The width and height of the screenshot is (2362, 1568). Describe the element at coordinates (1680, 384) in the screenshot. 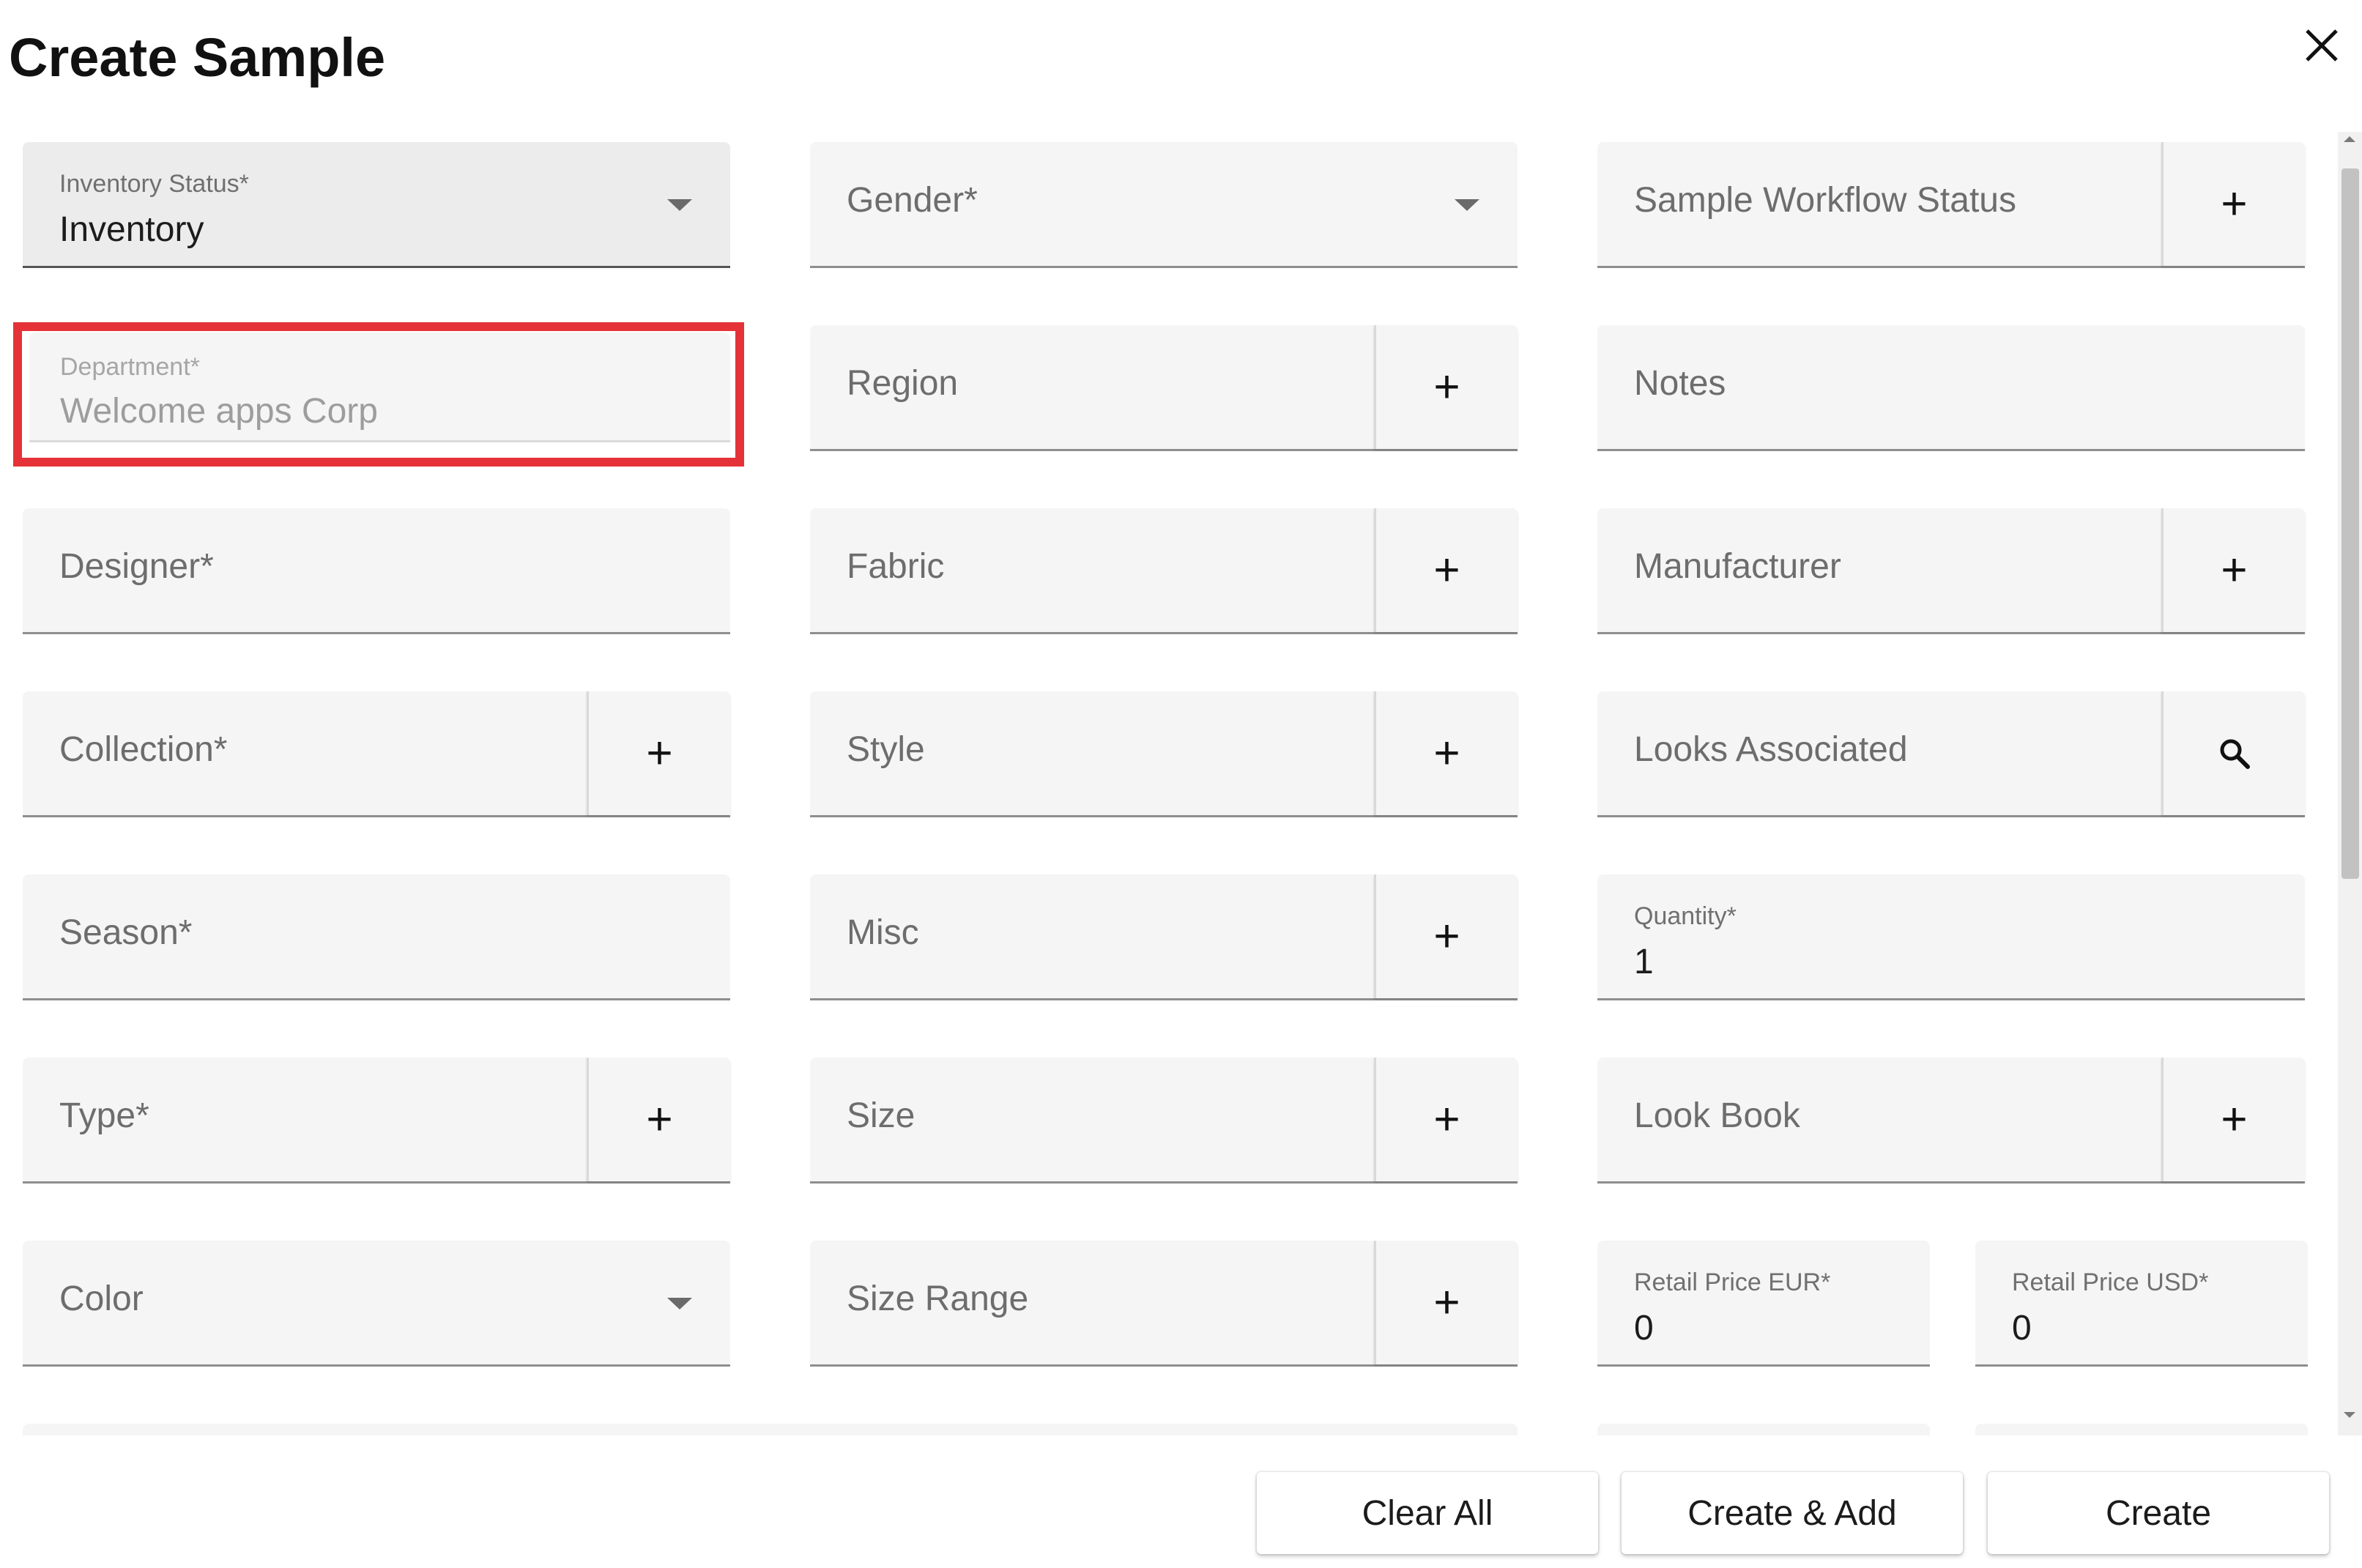

I see `notes-placeholder: Notes` at that location.